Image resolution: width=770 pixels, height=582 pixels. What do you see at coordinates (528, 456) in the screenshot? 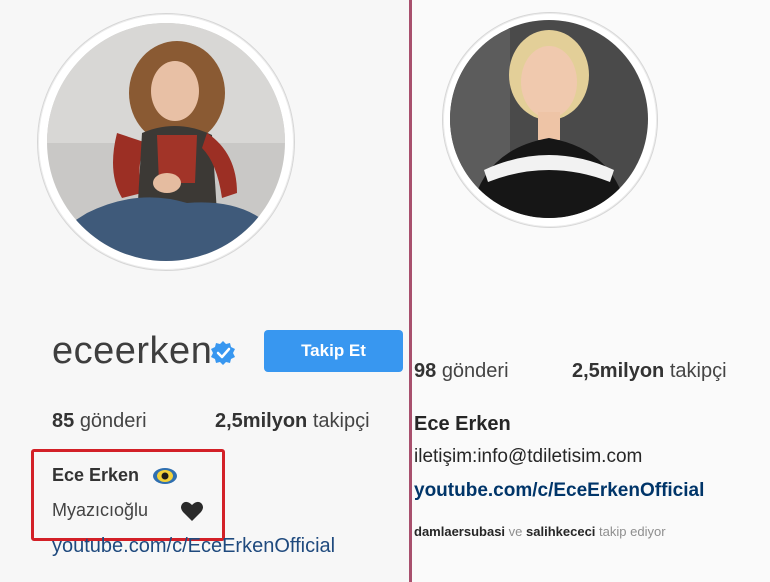
I see `bio-contact: iletişim:info@tdiletisim.com` at bounding box center [528, 456].